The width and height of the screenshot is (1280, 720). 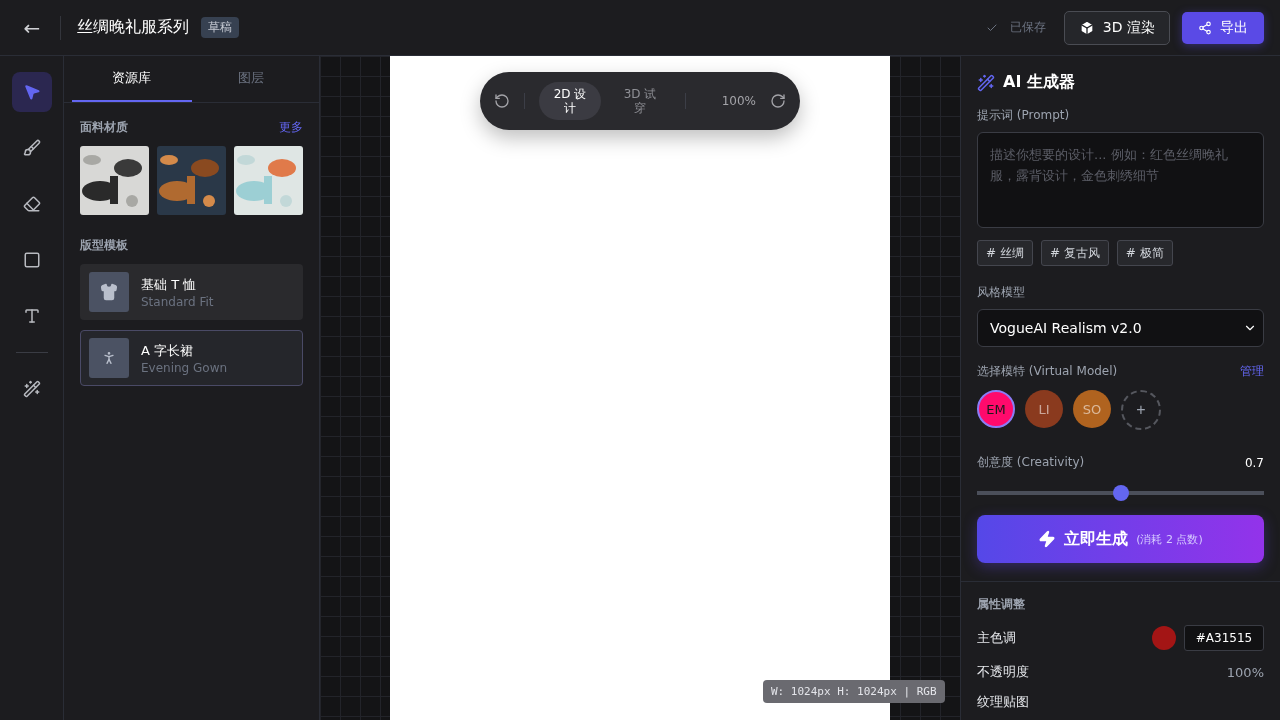 I want to click on field-label: 风格模型, so click(x=1001, y=292).